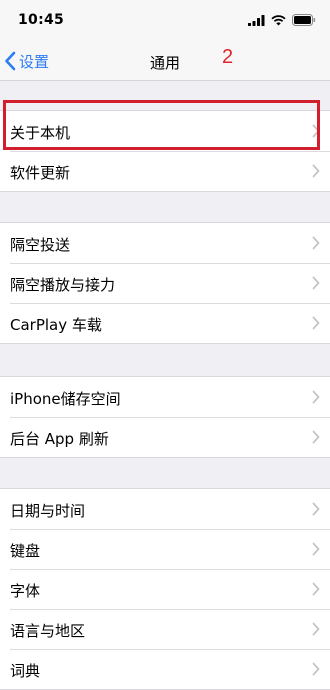 Image resolution: width=330 pixels, height=690 pixels. I want to click on row-iphone-storage: iPhone储存空间, so click(165, 397).